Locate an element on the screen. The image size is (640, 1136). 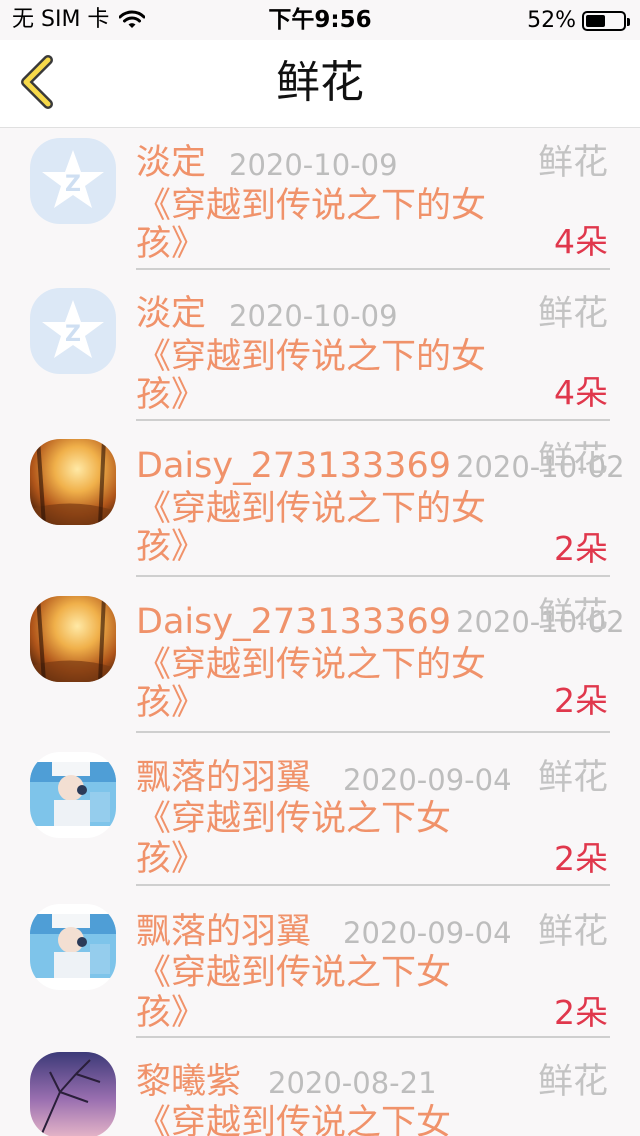
nav-bar: 鲜花 is located at coordinates (320, 84).